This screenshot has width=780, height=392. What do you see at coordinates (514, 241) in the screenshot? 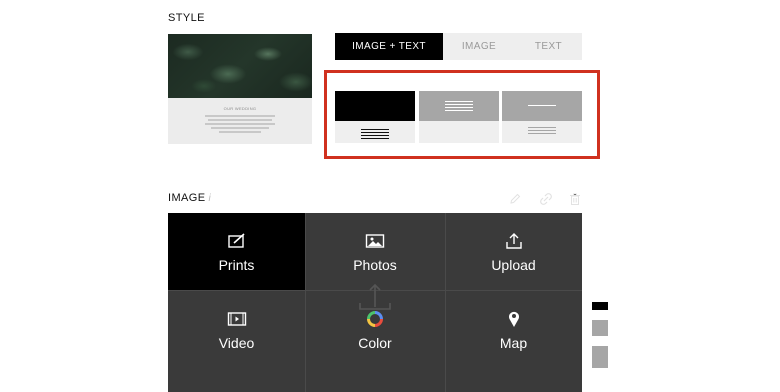
I see `upload-icon` at bounding box center [514, 241].